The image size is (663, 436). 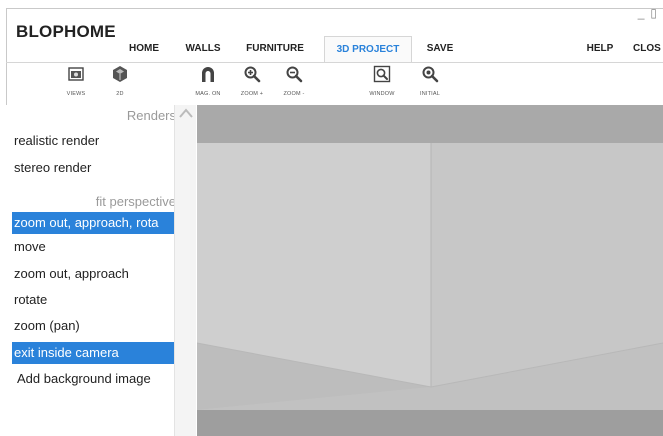 I want to click on window-label: WINDOW, so click(x=382, y=94).